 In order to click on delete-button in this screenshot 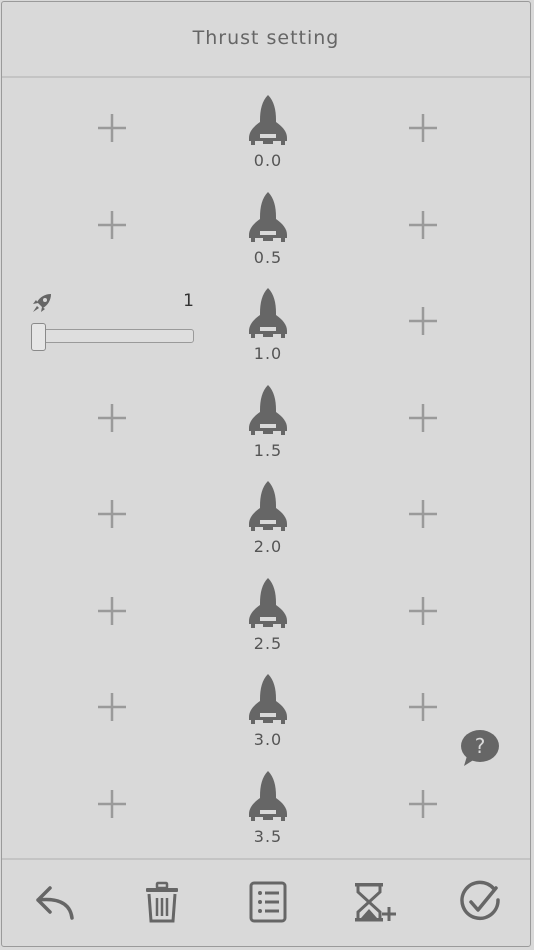, I will do `click(162, 902)`.